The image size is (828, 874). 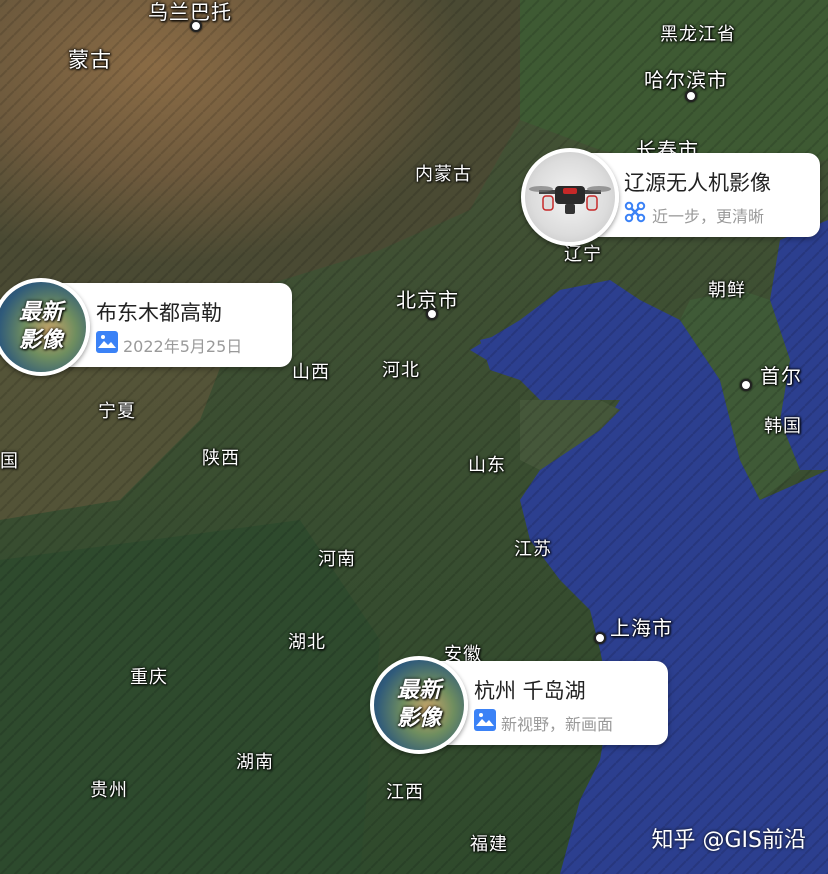 I want to click on drone-icon, so click(x=635, y=212).